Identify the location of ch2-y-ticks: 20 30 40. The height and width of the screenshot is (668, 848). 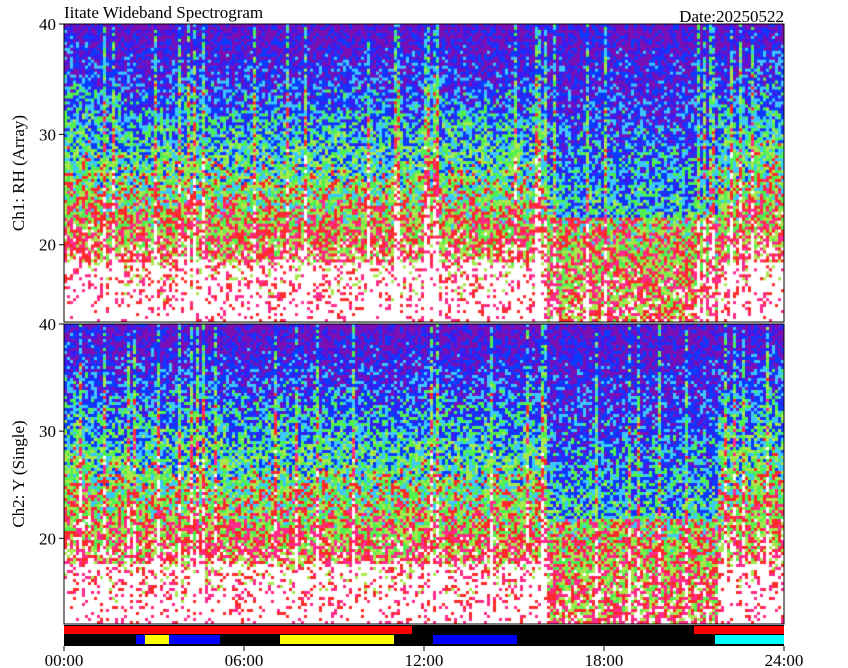
(51, 431).